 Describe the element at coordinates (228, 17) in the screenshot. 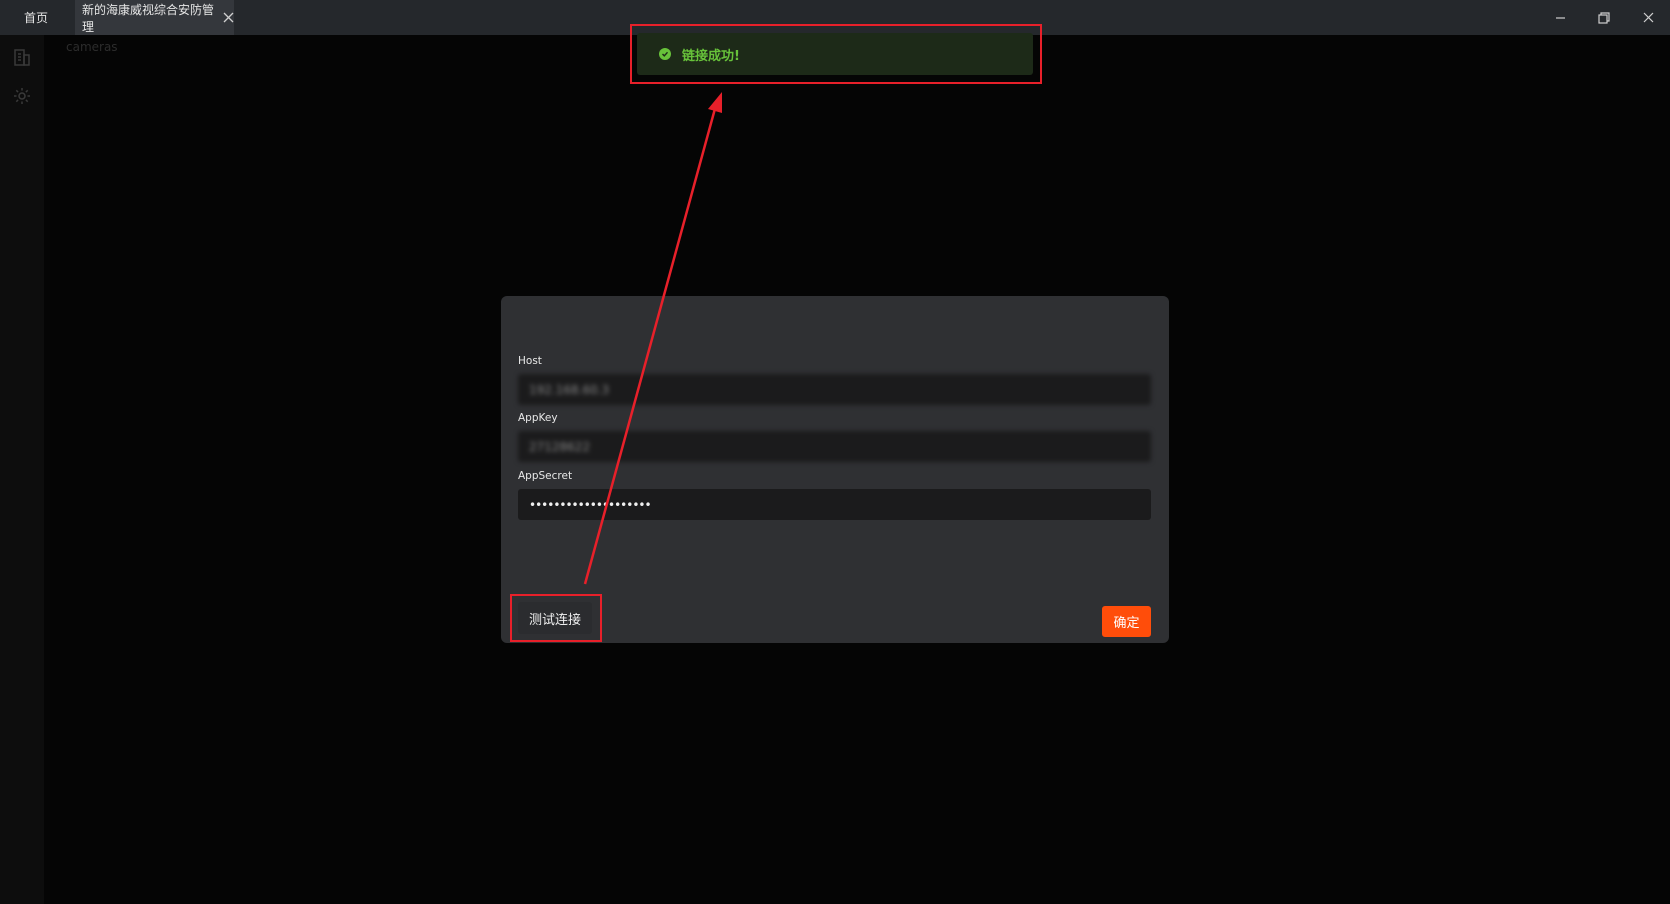

I see `close-icon` at that location.